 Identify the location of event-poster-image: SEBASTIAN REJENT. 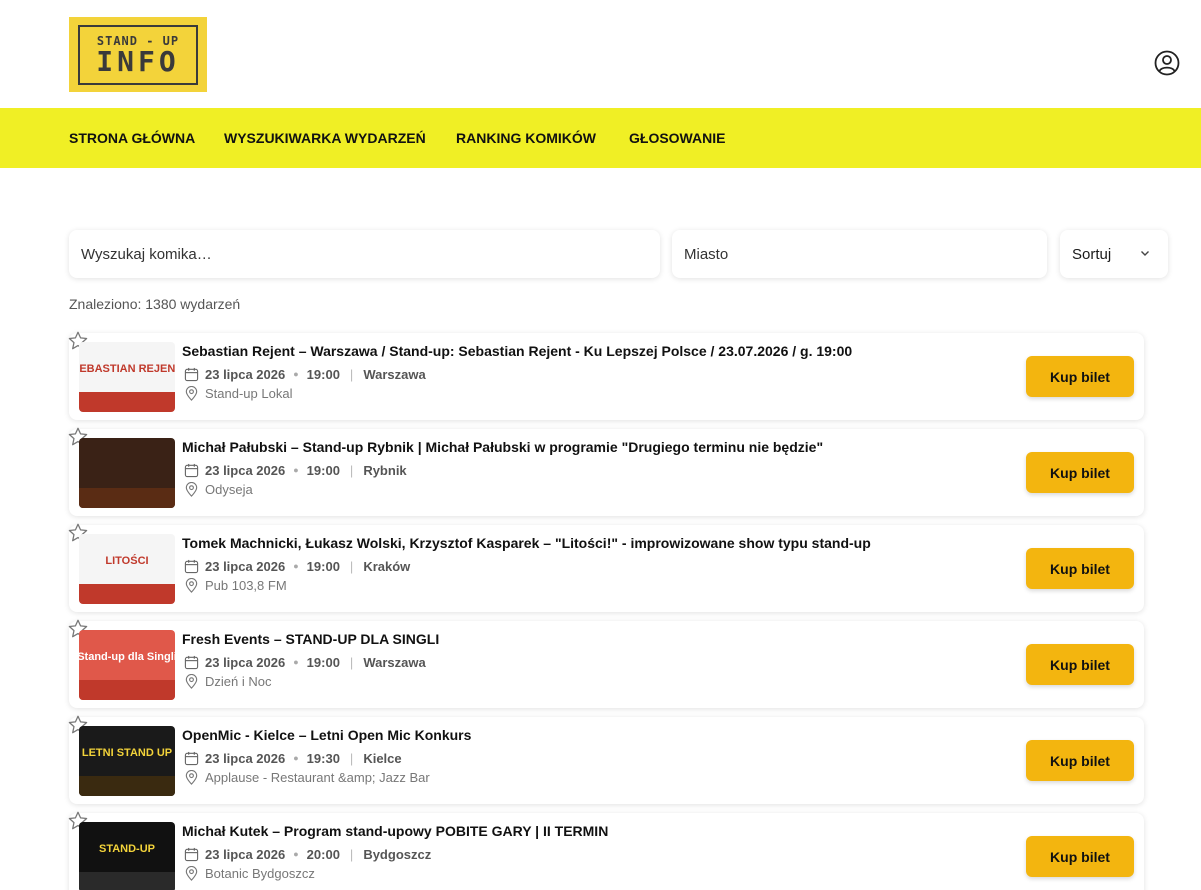
(127, 377).